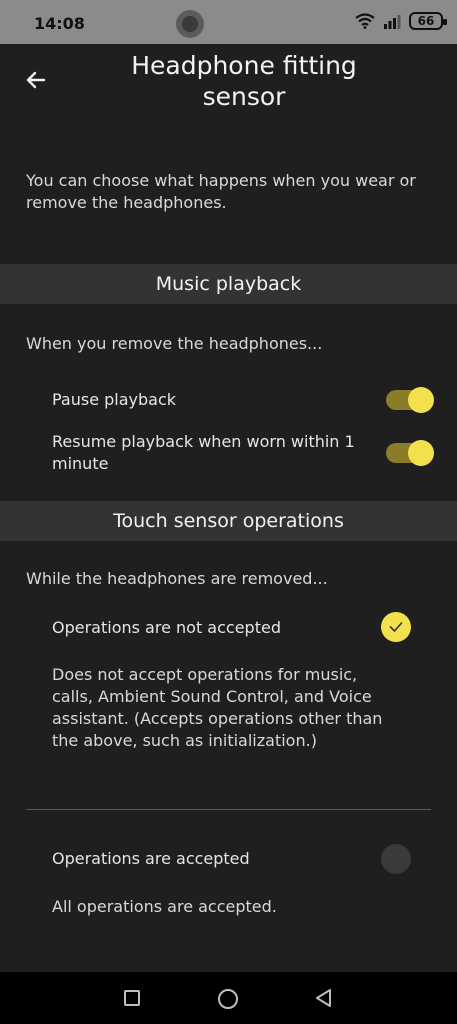  I want to click on status-time: 14:08, so click(59, 23).